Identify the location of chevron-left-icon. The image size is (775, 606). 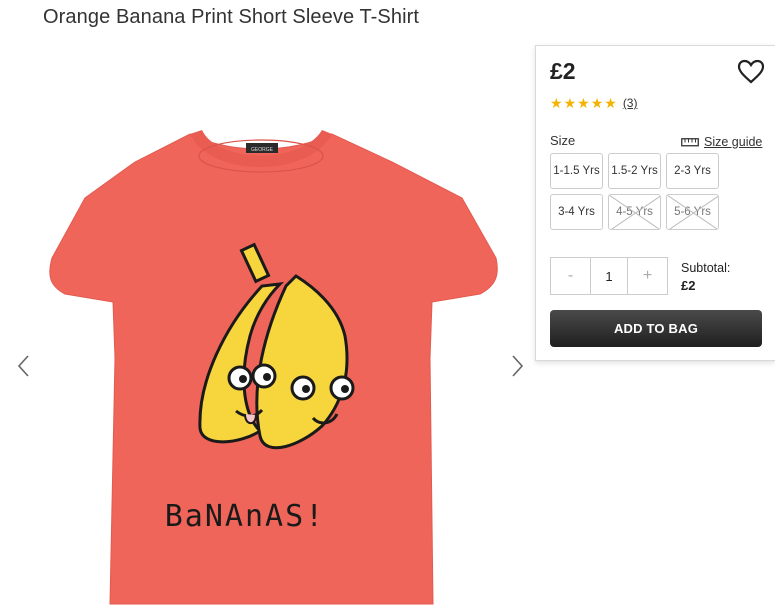
(23, 366).